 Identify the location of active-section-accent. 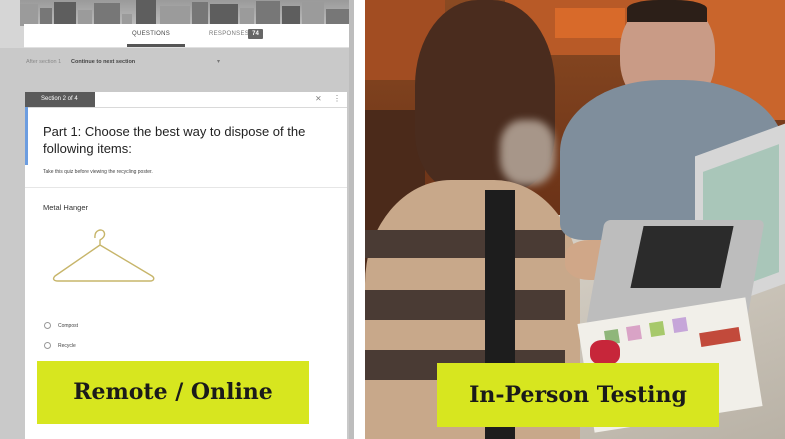
(26, 136).